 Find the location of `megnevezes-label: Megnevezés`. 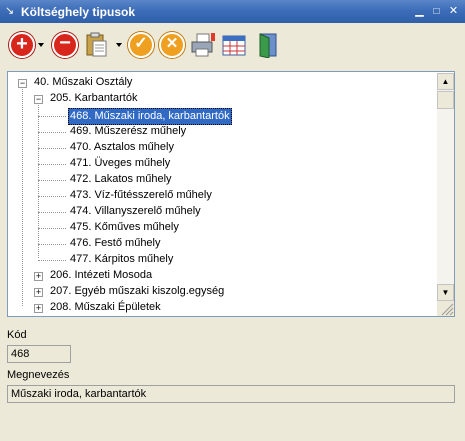

megnevezes-label: Megnevezés is located at coordinates (38, 375).